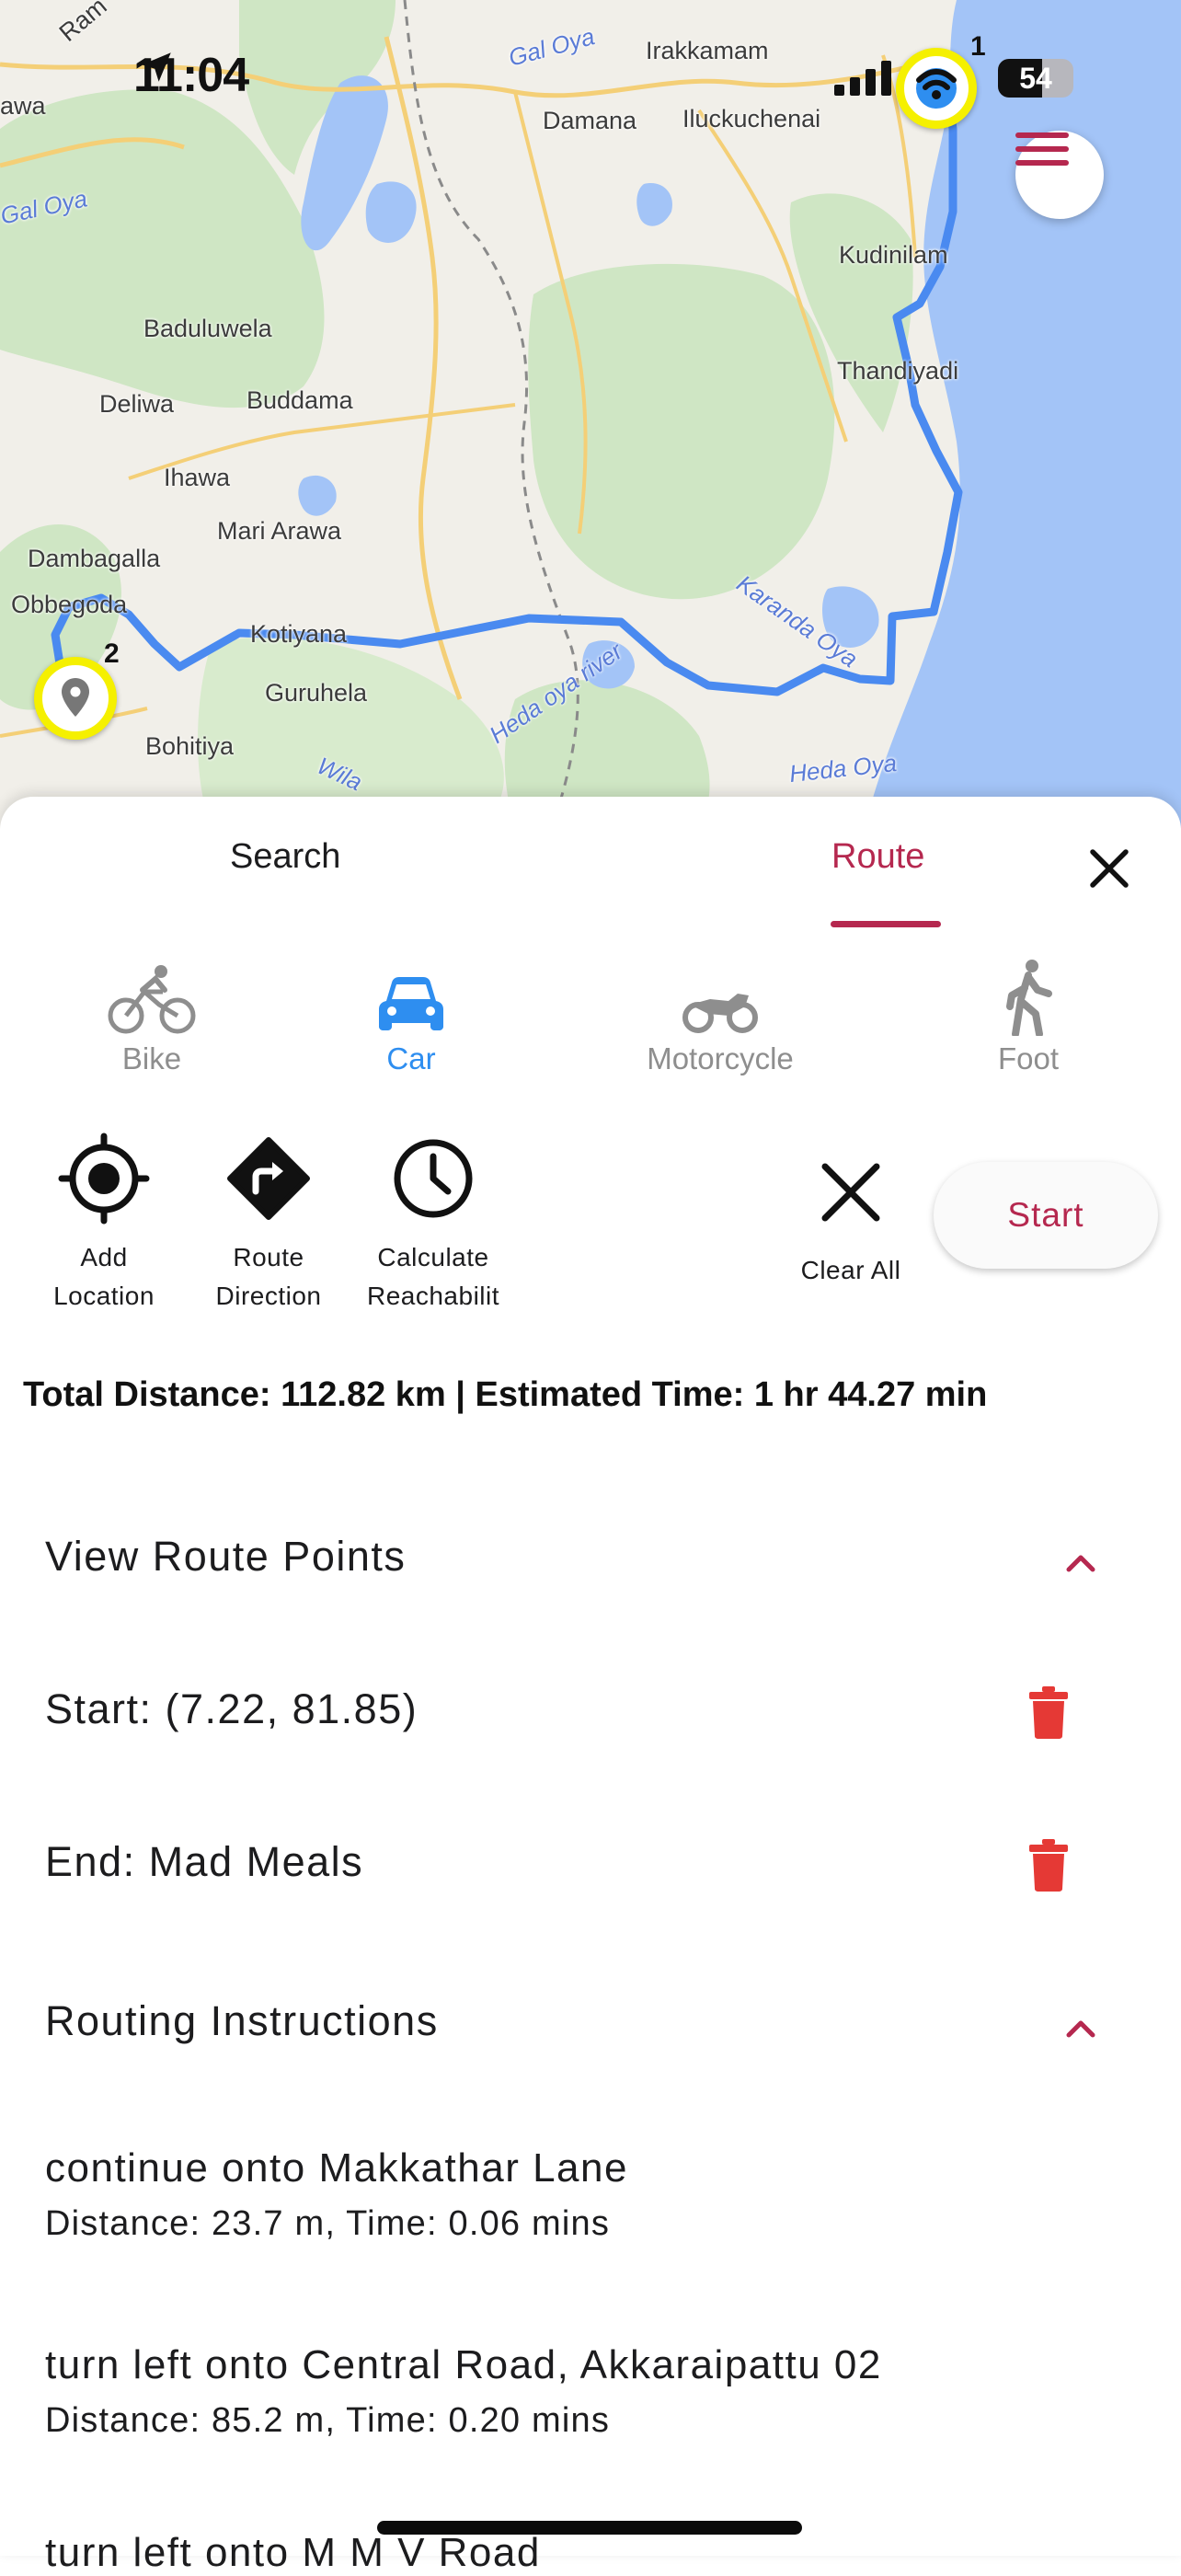  I want to click on instruction-item: turn left onto M M V Road, so click(293, 2553).